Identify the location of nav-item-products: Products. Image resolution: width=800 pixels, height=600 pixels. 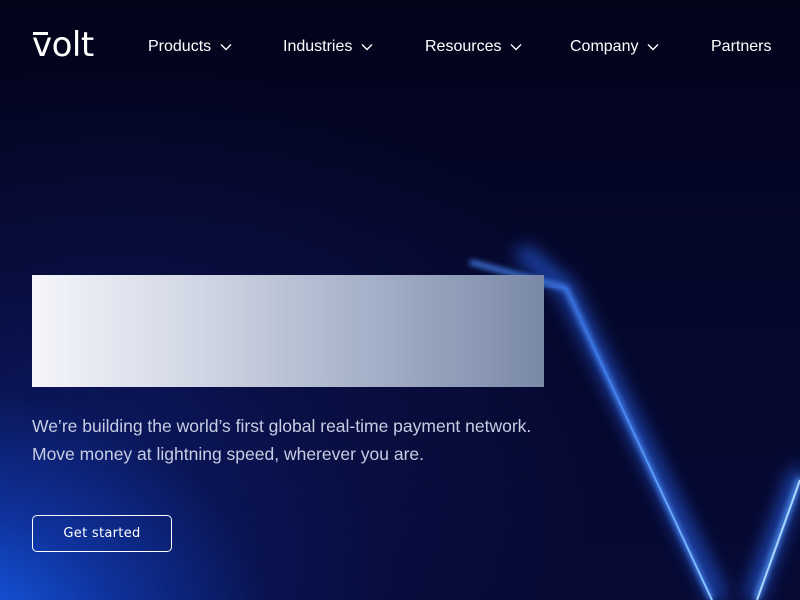
(190, 47).